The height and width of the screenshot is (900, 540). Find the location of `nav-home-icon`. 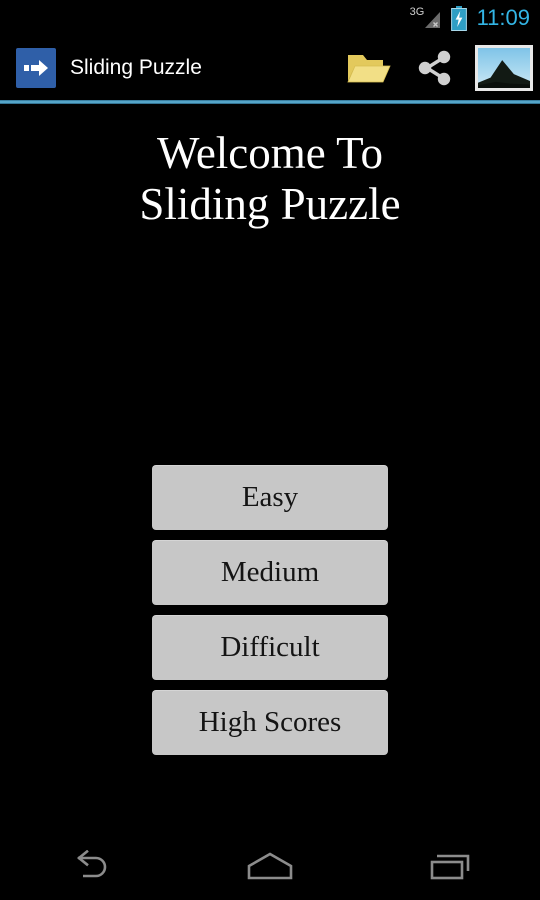

nav-home-icon is located at coordinates (270, 867).